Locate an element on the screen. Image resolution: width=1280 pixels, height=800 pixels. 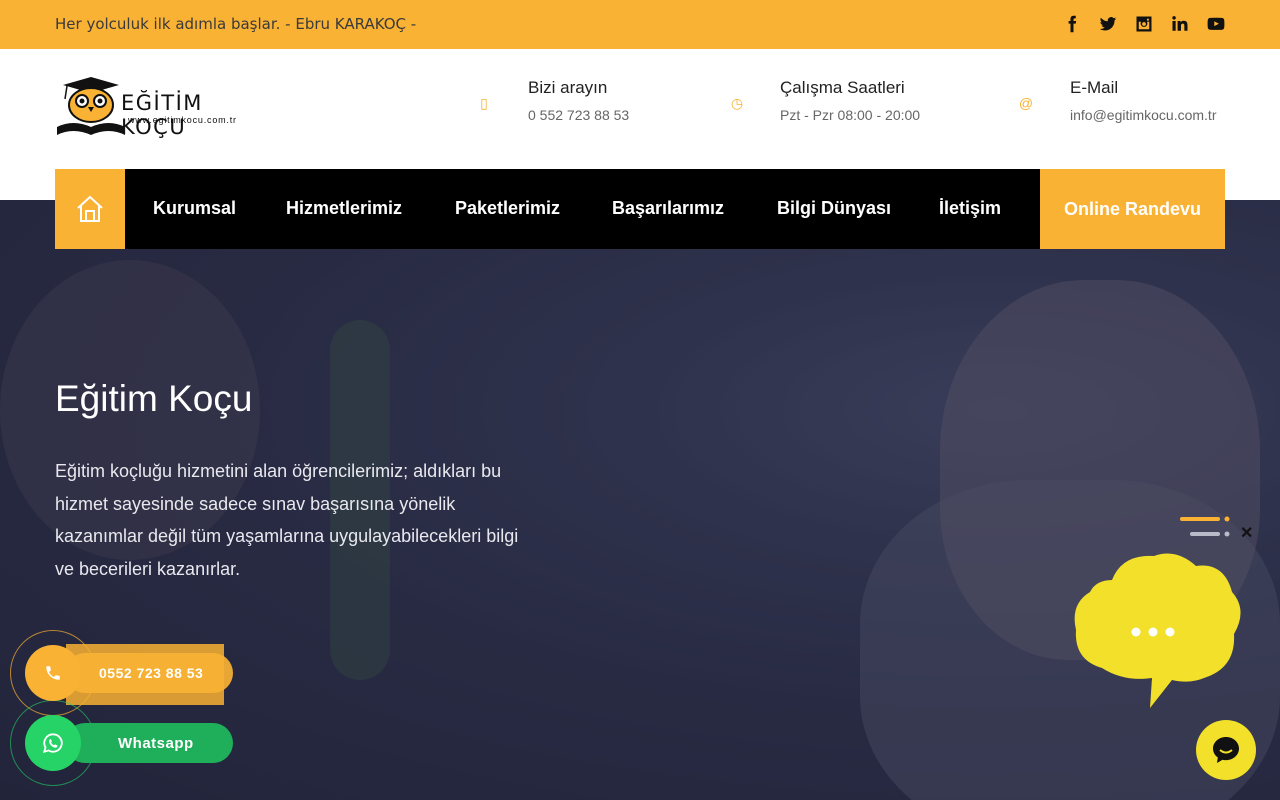
nav-item-bilgi-dunyasi: Bilgi Dünyası is located at coordinates (834, 208).